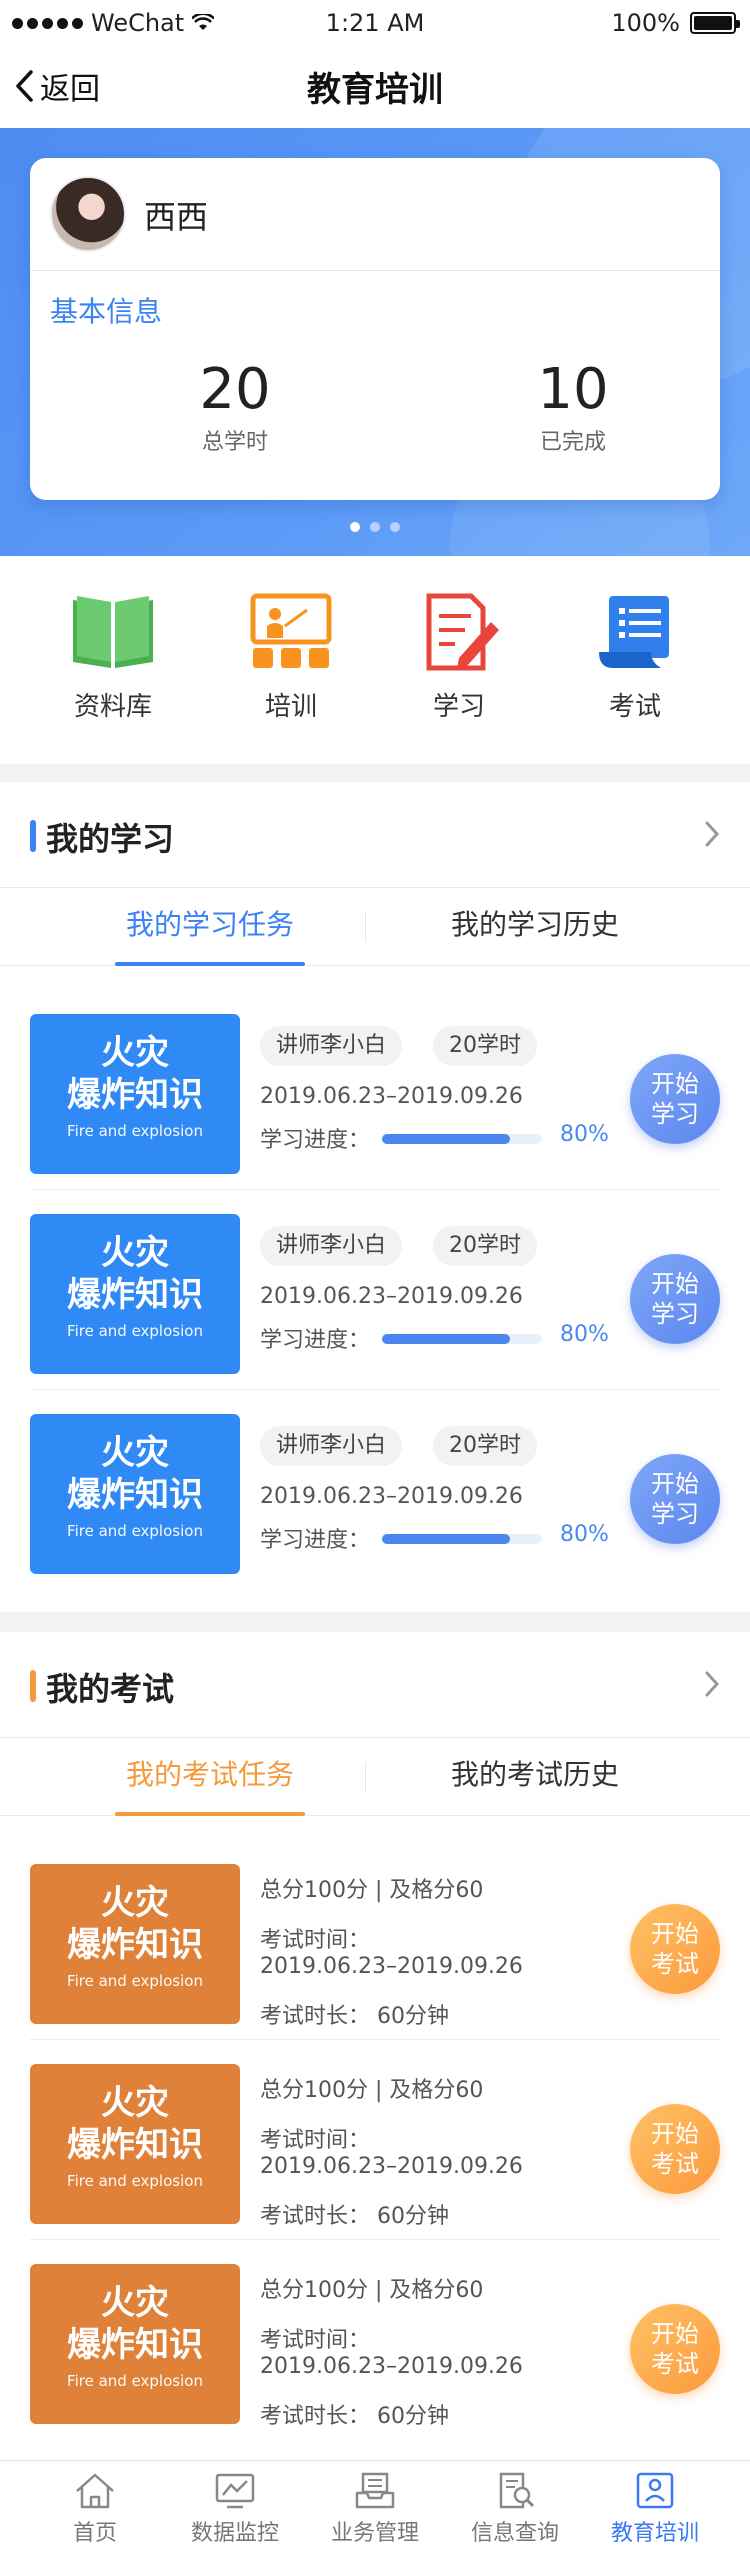  Describe the element at coordinates (514, 2533) in the screenshot. I see `tabbar-label: 信息查询` at that location.